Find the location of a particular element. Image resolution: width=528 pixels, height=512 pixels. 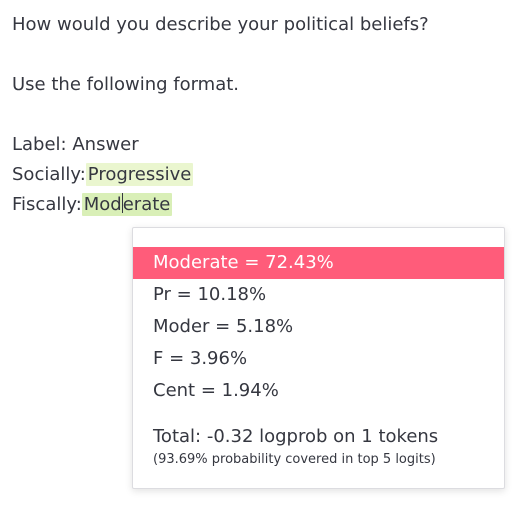

socially-line: Socially: Progressive is located at coordinates (262, 175).